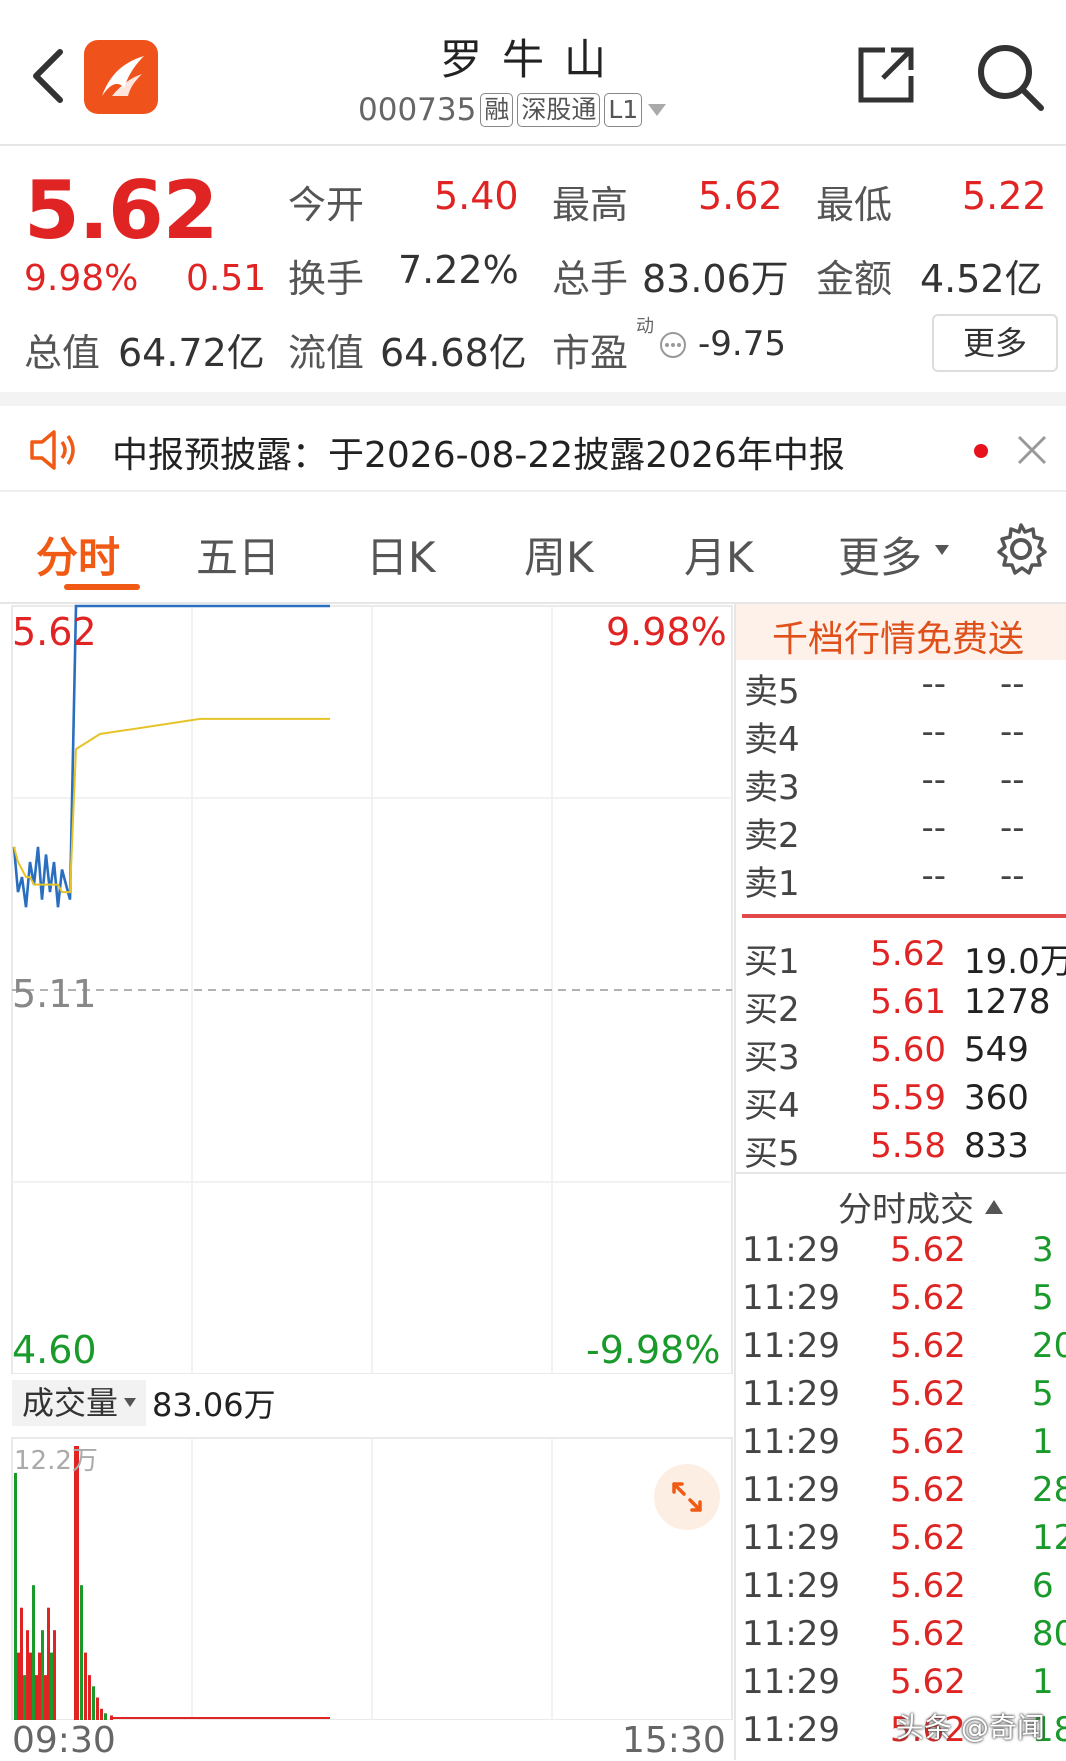 The width and height of the screenshot is (1066, 1761). I want to click on tab-more-caret-icon, so click(942, 550).